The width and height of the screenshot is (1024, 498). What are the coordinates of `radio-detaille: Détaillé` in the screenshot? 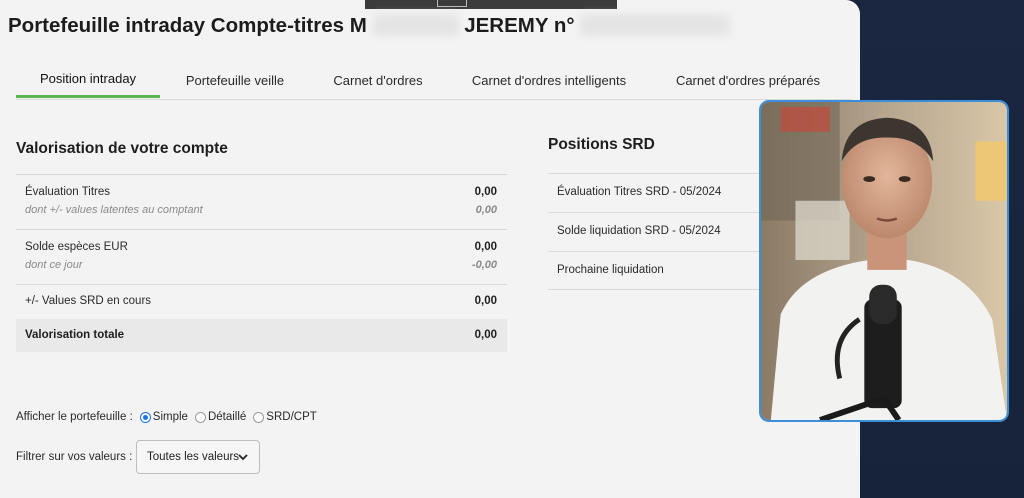 It's located at (220, 417).